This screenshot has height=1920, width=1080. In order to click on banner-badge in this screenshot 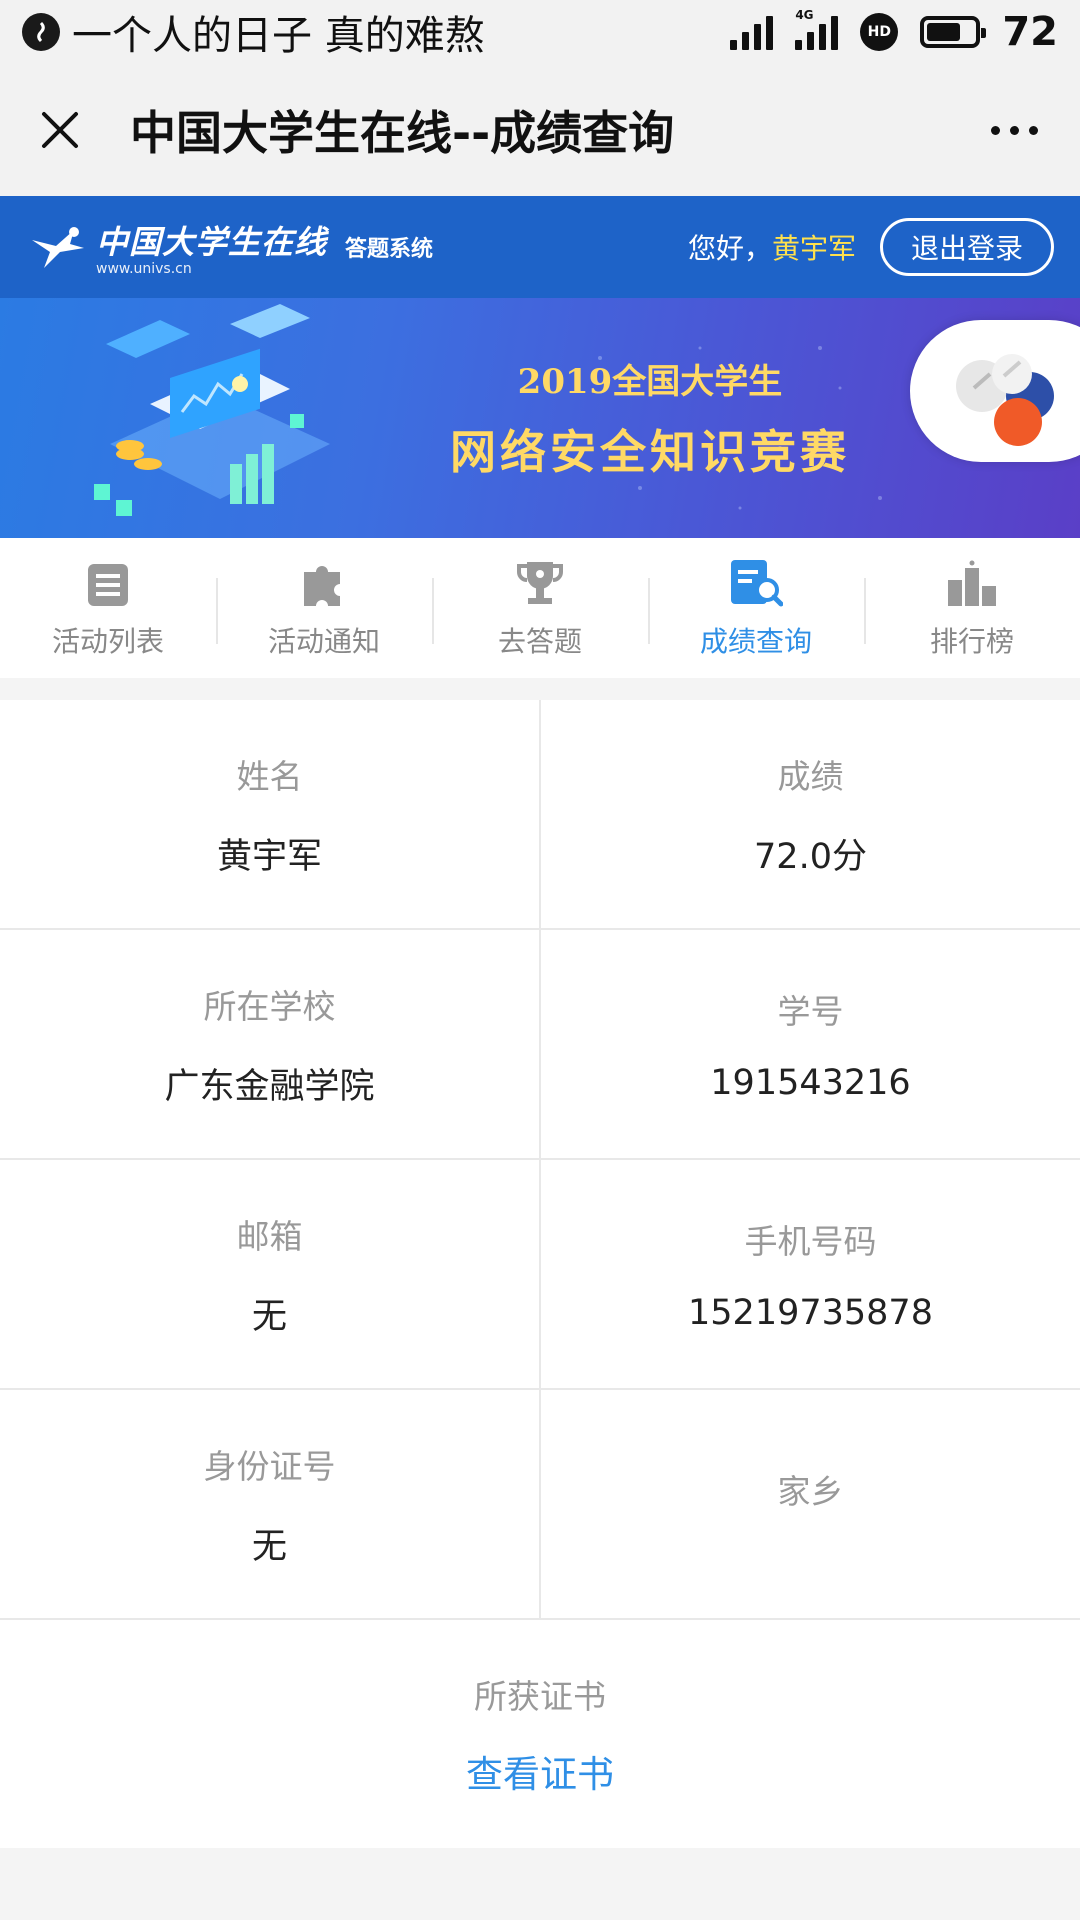, I will do `click(995, 391)`.